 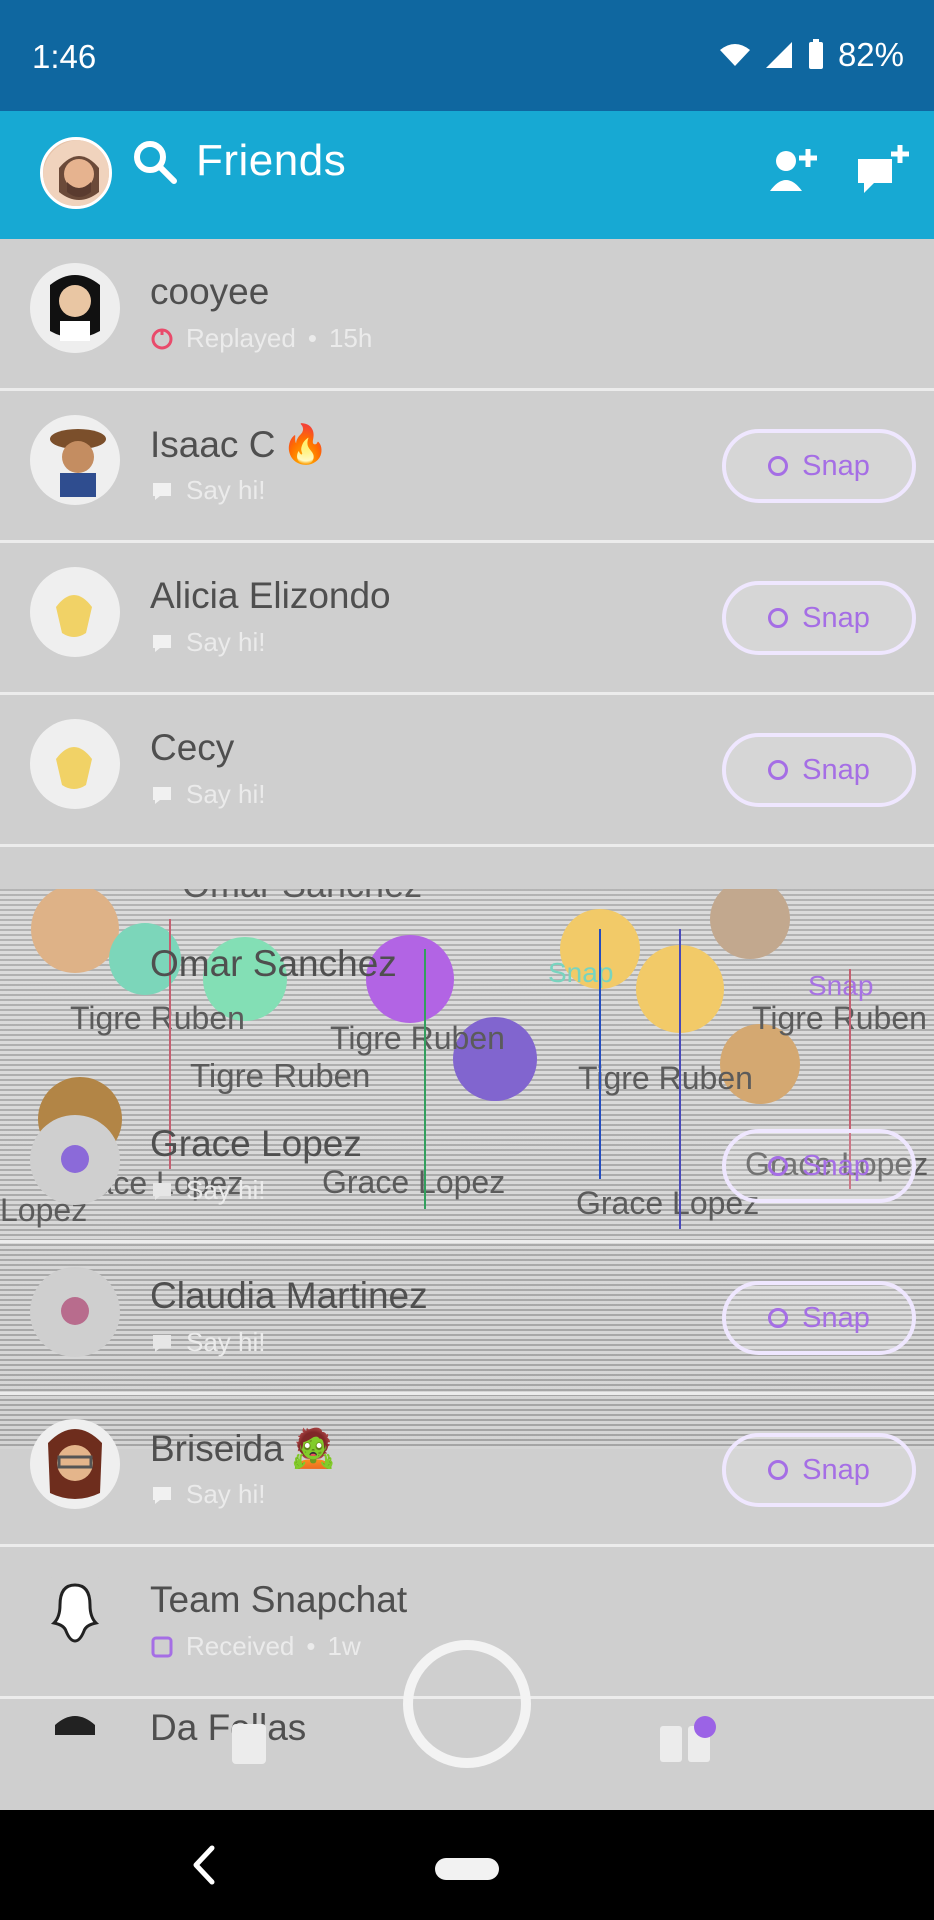 I want to click on signal-icon, so click(x=779, y=55).